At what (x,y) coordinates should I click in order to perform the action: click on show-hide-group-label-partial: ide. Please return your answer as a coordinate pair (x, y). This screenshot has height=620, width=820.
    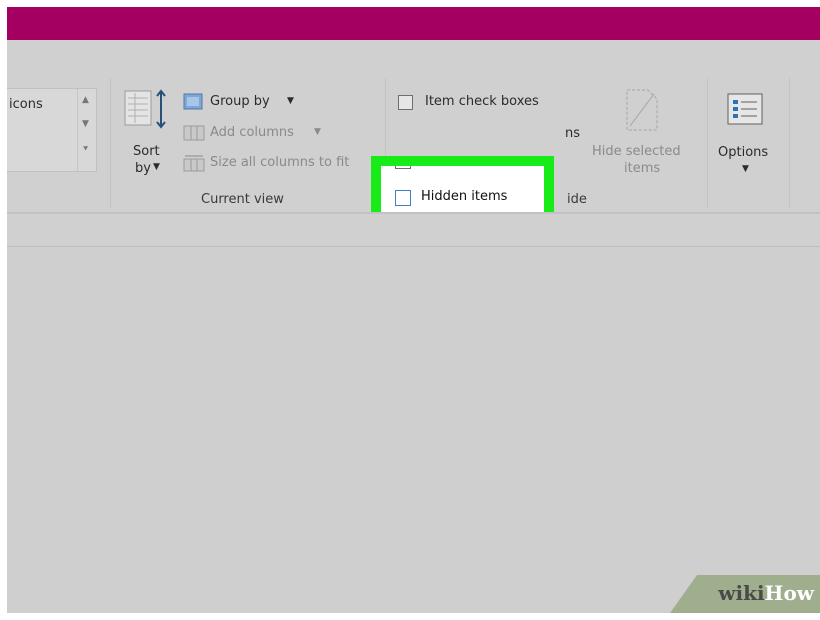
    Looking at the image, I should click on (577, 199).